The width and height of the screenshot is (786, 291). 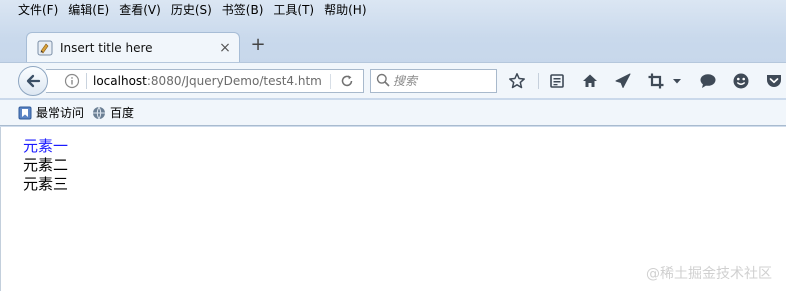 What do you see at coordinates (656, 81) in the screenshot?
I see `crop-icon` at bounding box center [656, 81].